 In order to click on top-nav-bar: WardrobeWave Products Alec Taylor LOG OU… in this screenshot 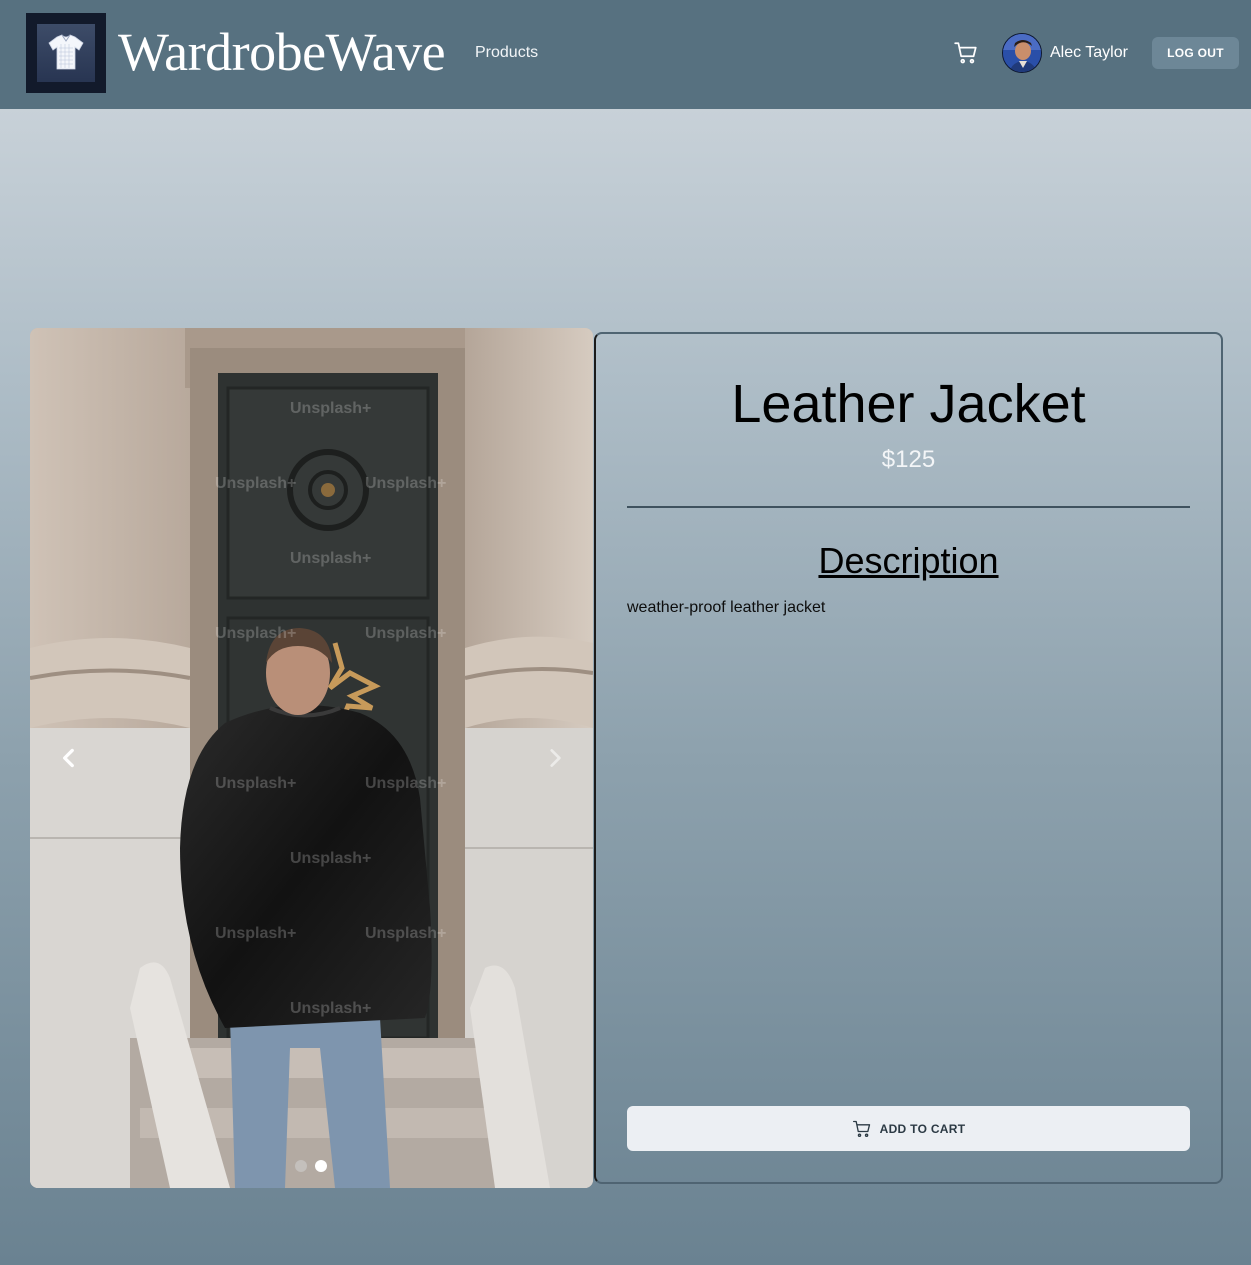, I will do `click(625, 54)`.